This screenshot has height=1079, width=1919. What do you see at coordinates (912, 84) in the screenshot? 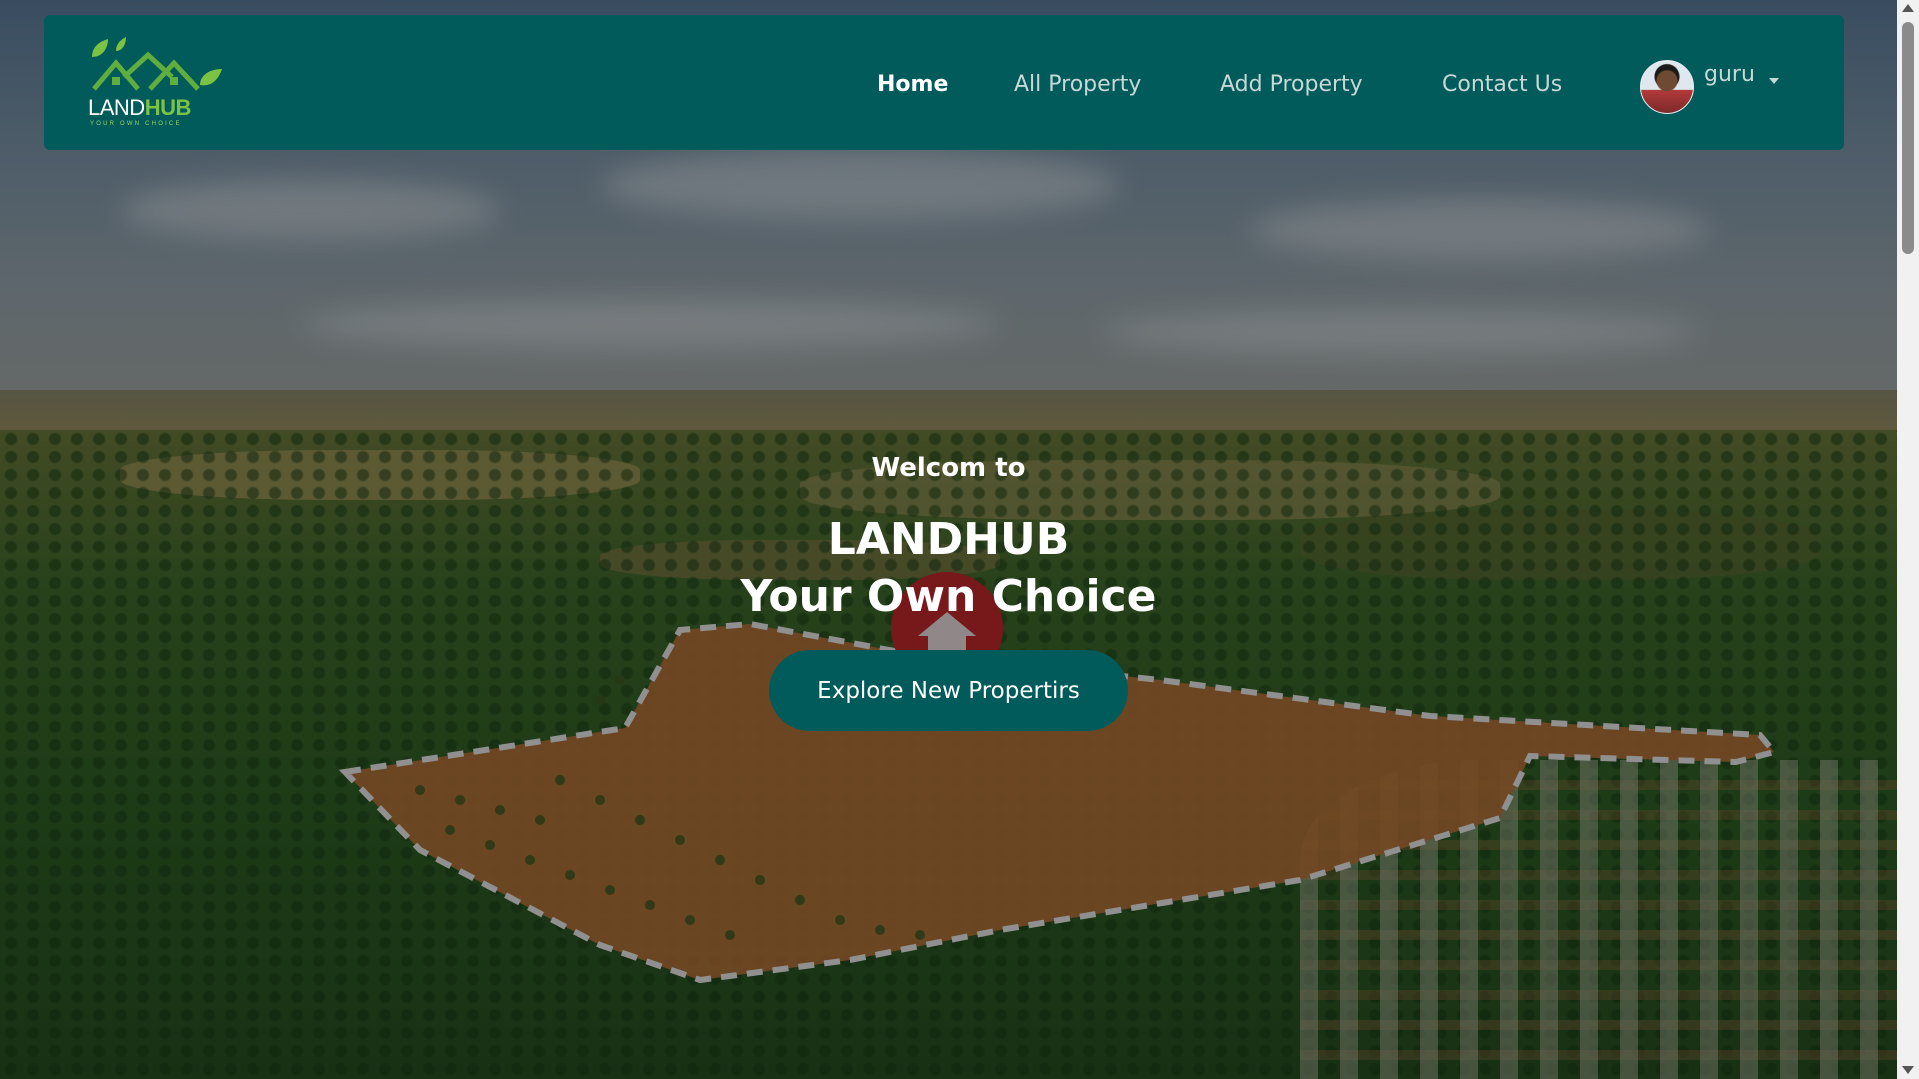
I see `nav-link-home: Home` at bounding box center [912, 84].